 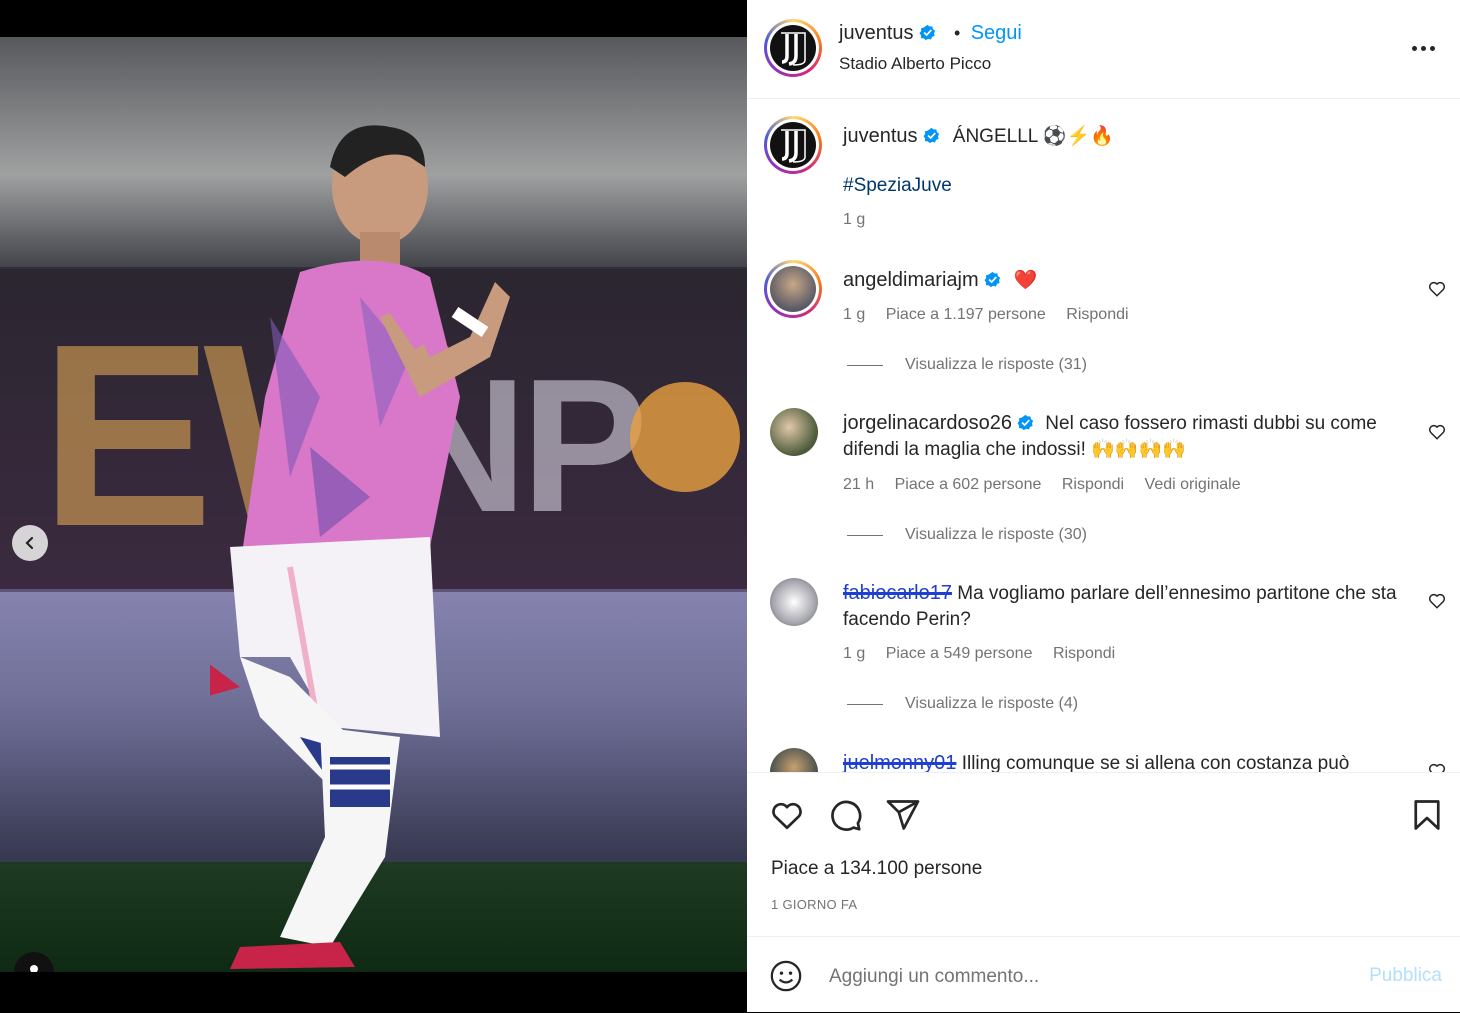 I want to click on view-replies-button: Visualizza le risposte (31), so click(x=967, y=365).